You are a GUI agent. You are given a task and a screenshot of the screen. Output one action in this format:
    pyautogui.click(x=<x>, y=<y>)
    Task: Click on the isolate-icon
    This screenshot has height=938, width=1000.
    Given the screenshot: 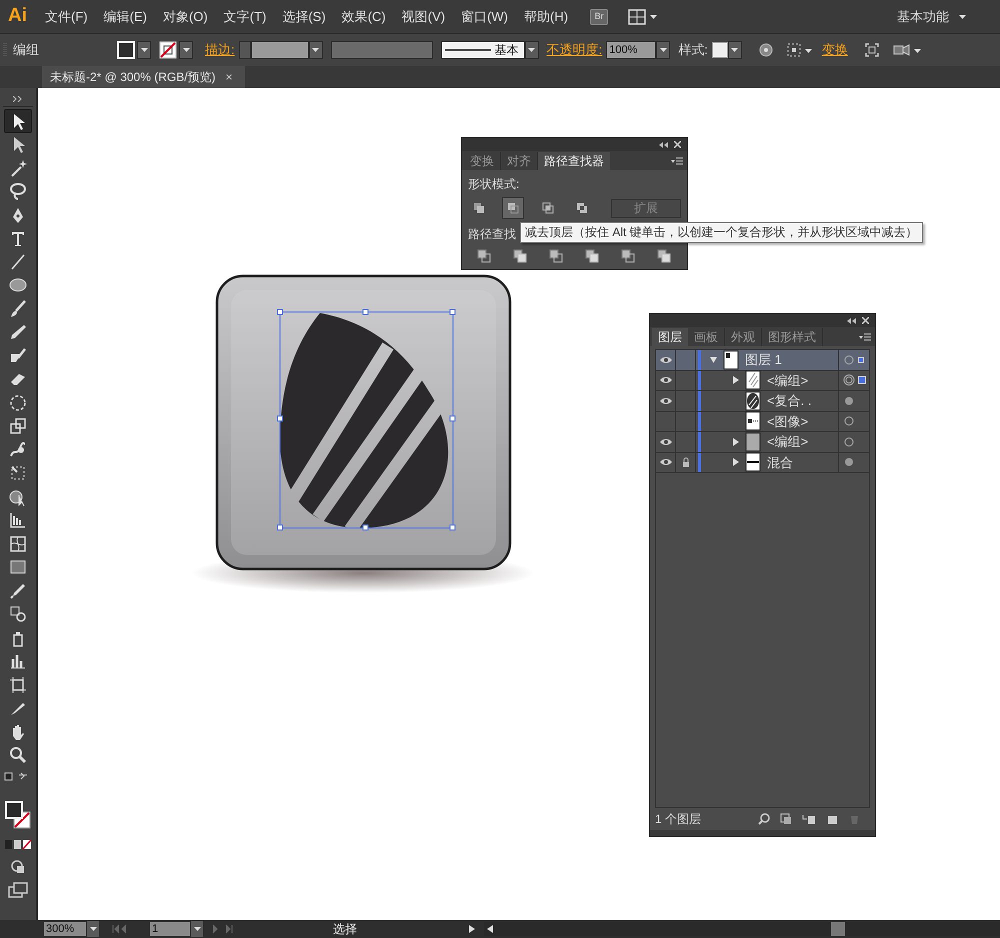 What is the action you would take?
    pyautogui.click(x=872, y=50)
    